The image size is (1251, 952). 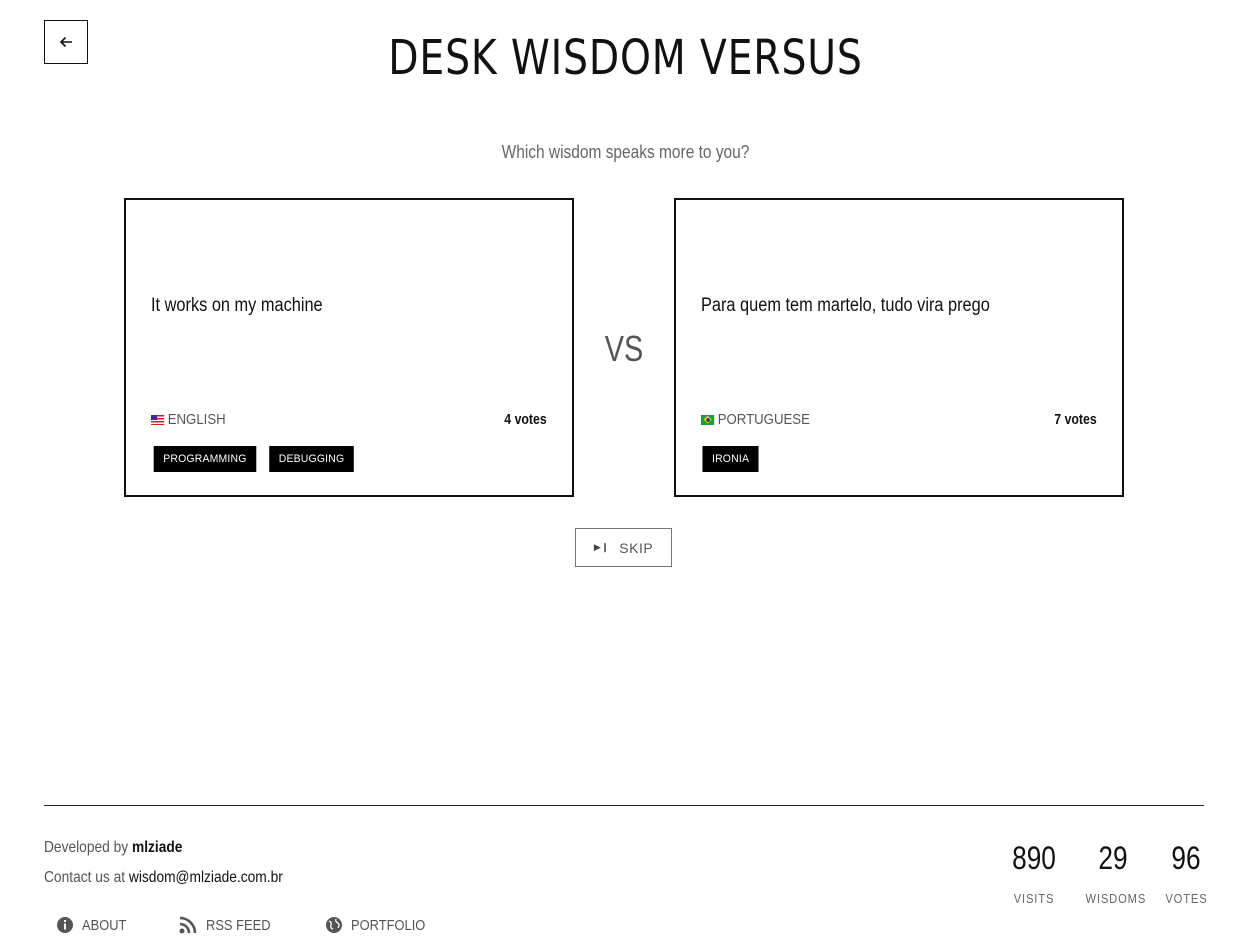 What do you see at coordinates (1116, 898) in the screenshot?
I see `stat-label: WISDOMS` at bounding box center [1116, 898].